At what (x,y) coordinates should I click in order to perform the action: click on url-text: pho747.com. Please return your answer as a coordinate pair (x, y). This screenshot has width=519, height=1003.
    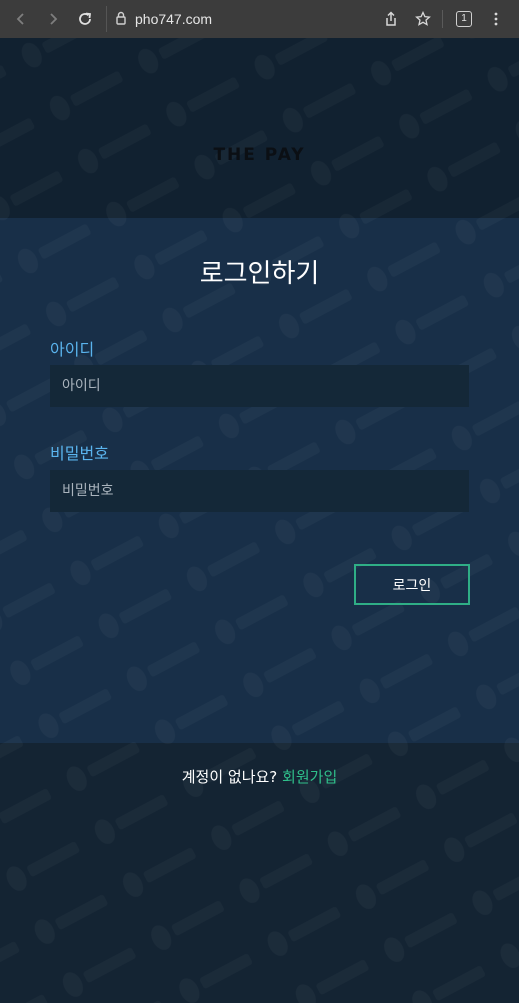
    Looking at the image, I should click on (173, 19).